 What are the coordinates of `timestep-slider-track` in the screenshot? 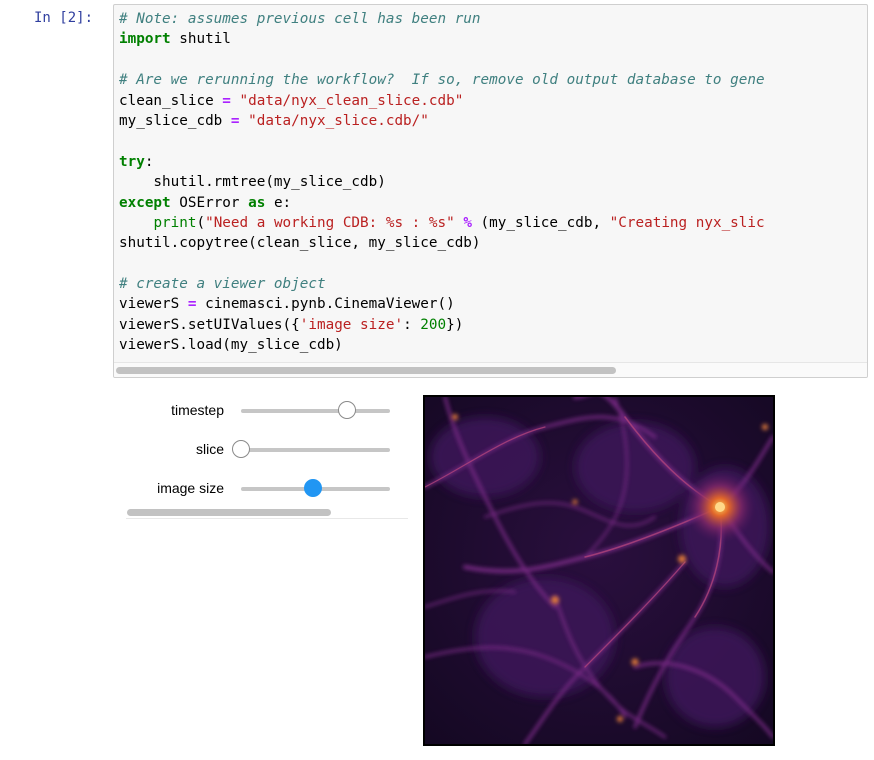 It's located at (315, 411).